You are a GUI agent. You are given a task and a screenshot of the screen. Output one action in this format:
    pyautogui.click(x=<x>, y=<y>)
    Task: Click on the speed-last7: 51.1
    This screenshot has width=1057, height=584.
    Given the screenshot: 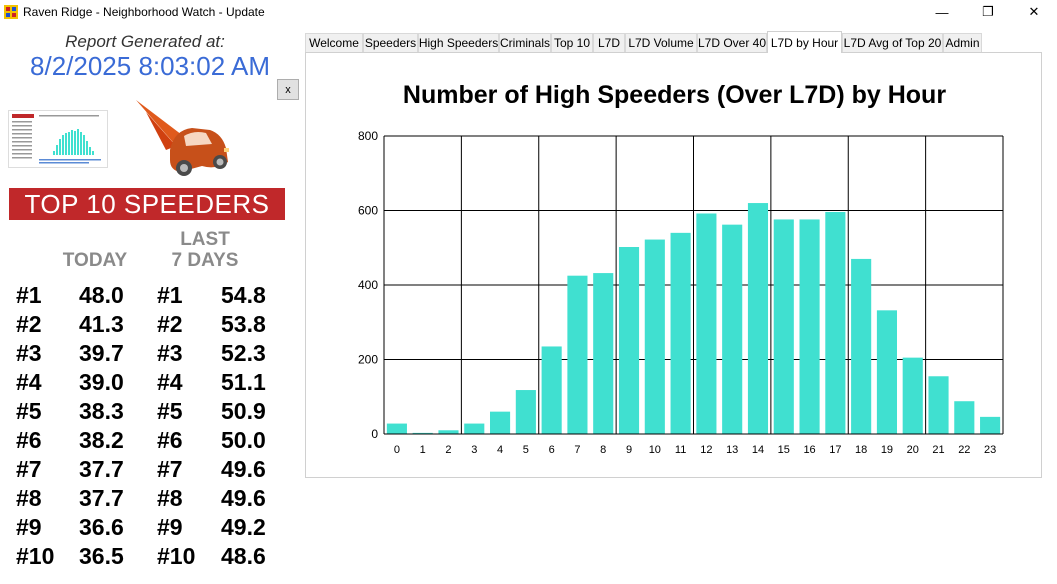 What is the action you would take?
    pyautogui.click(x=243, y=382)
    